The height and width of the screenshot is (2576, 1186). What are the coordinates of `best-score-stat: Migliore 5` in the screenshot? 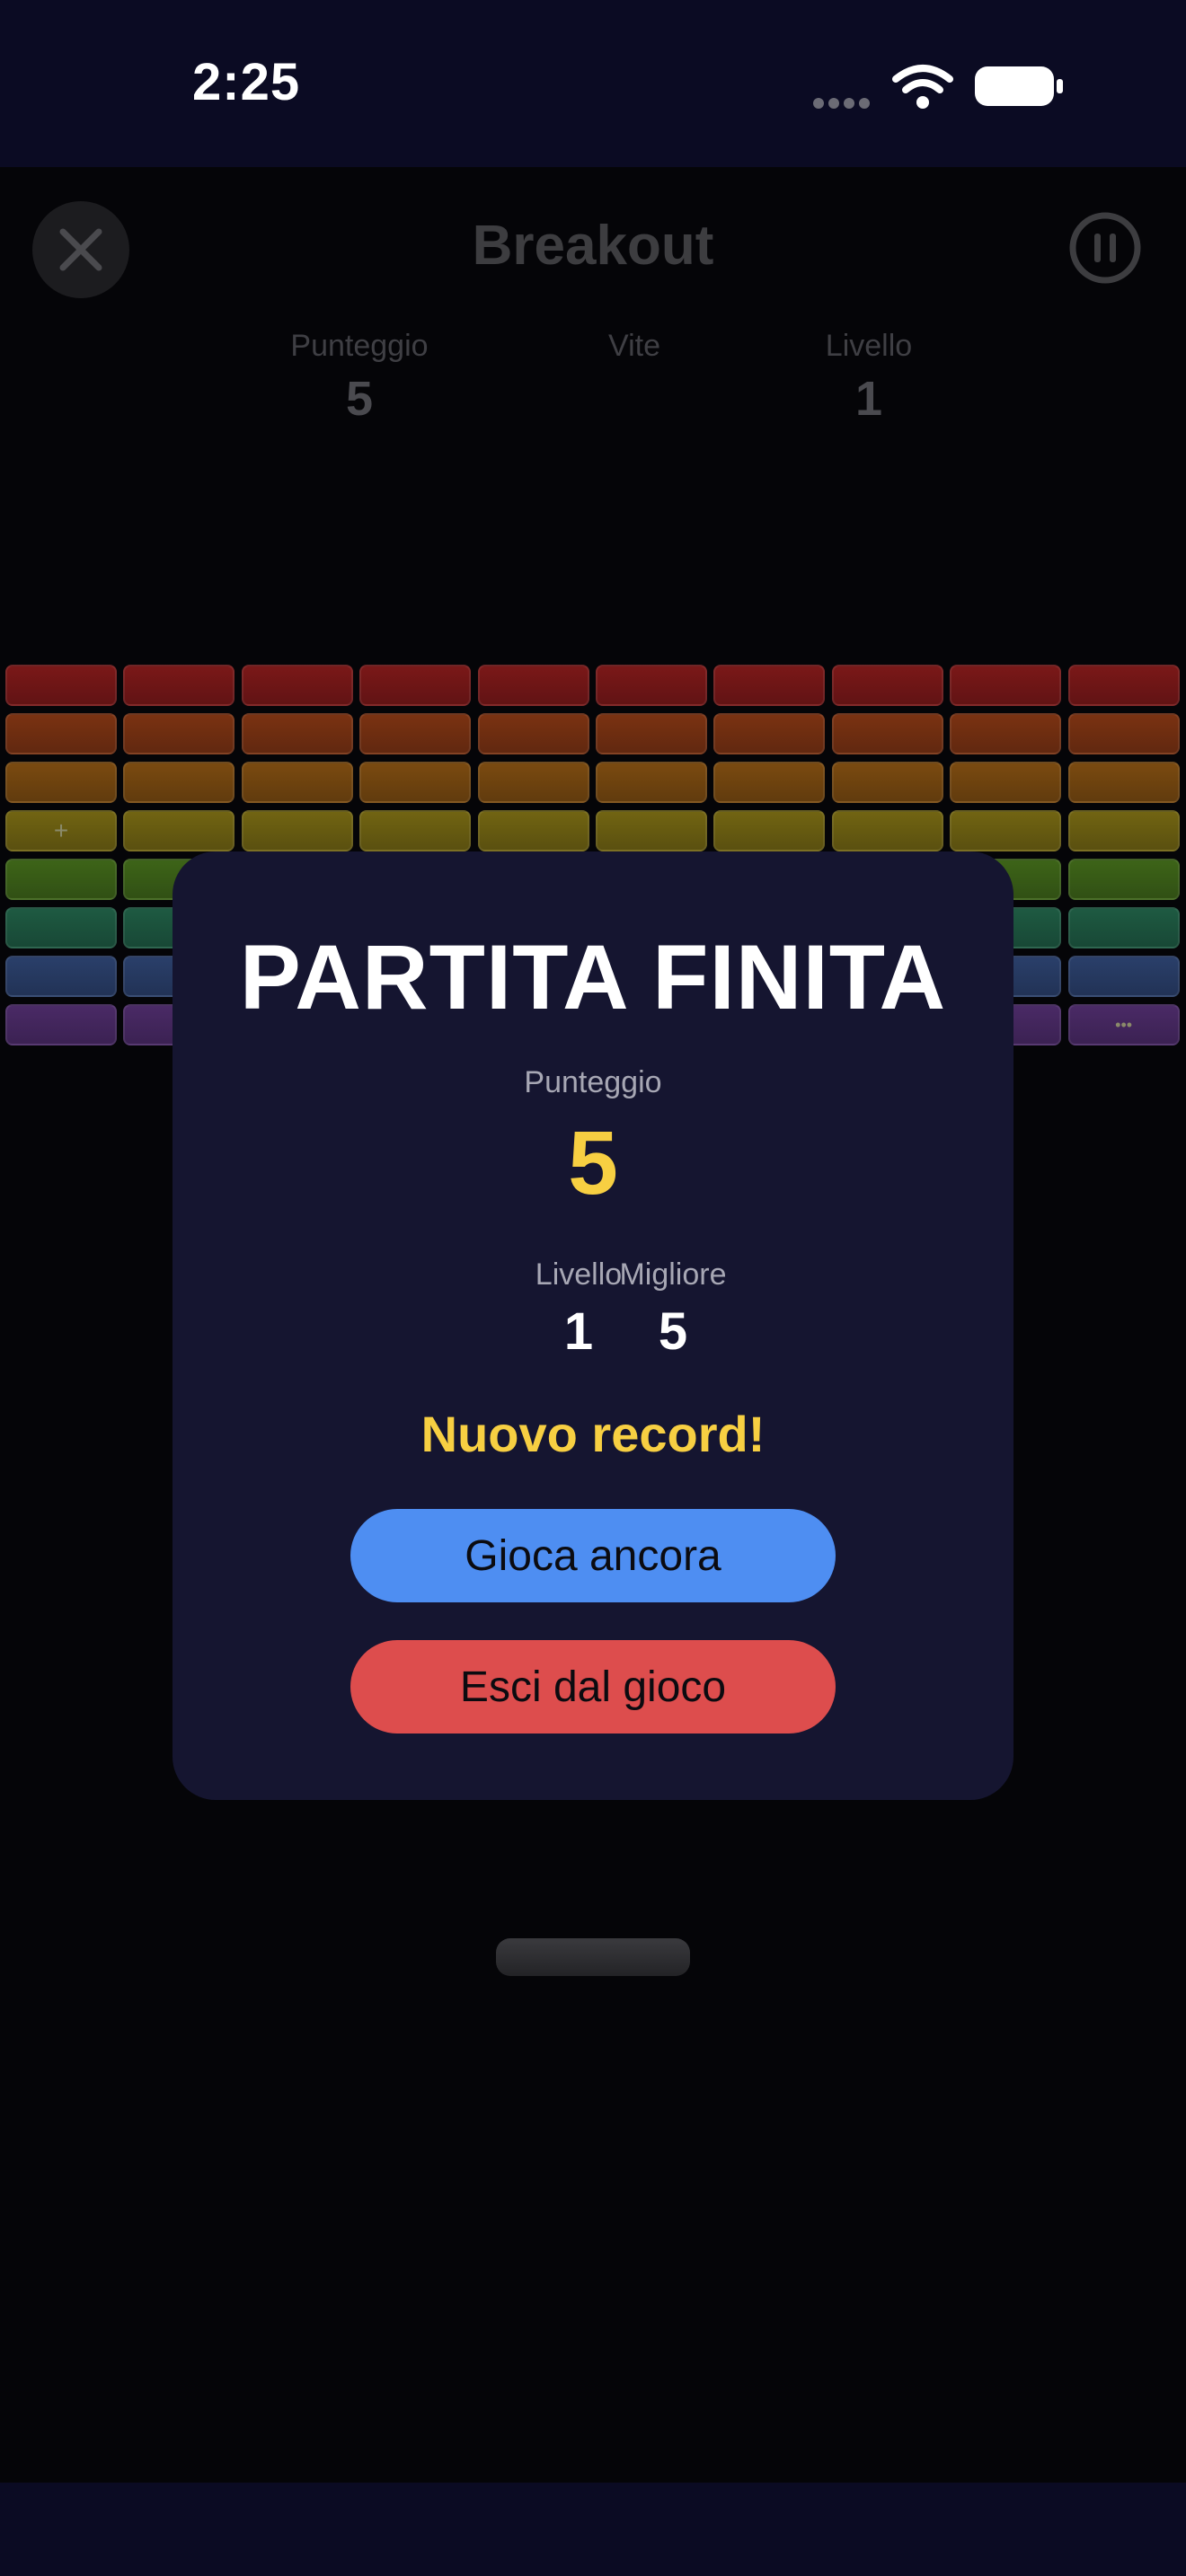 It's located at (673, 1309).